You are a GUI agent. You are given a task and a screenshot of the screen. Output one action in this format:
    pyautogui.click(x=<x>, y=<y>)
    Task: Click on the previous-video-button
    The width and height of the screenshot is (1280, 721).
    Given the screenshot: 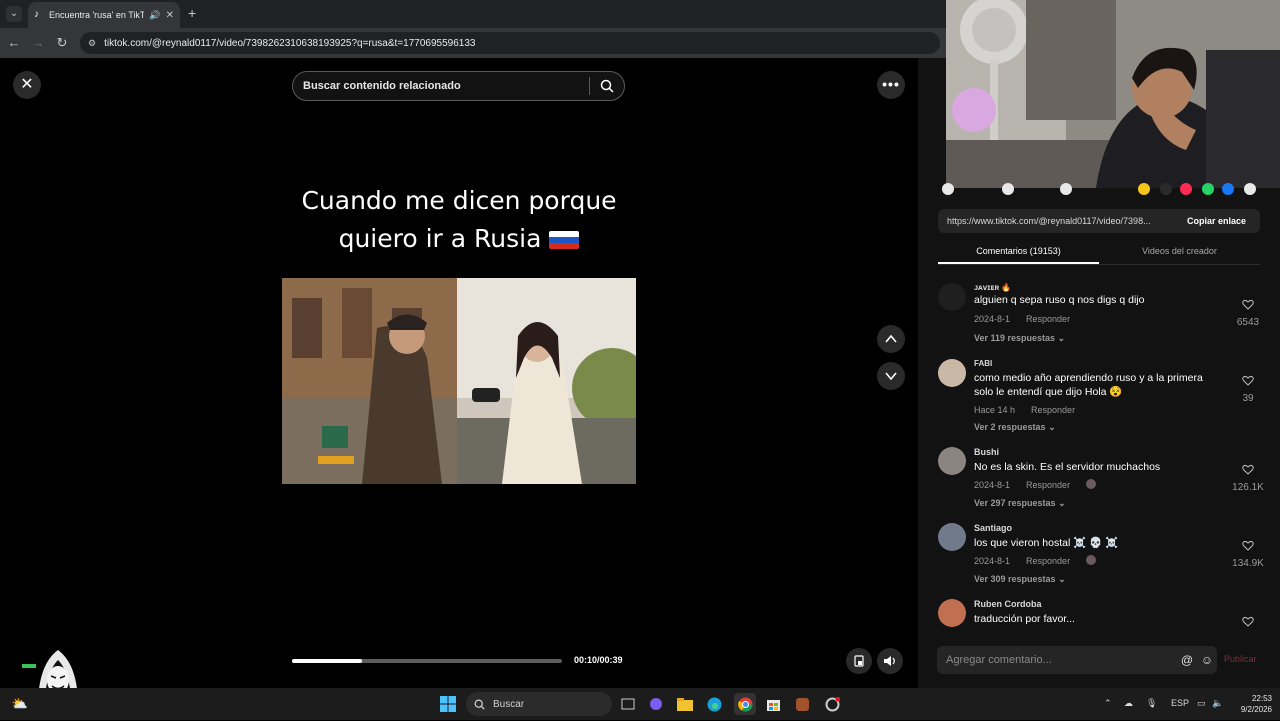 What is the action you would take?
    pyautogui.click(x=891, y=339)
    